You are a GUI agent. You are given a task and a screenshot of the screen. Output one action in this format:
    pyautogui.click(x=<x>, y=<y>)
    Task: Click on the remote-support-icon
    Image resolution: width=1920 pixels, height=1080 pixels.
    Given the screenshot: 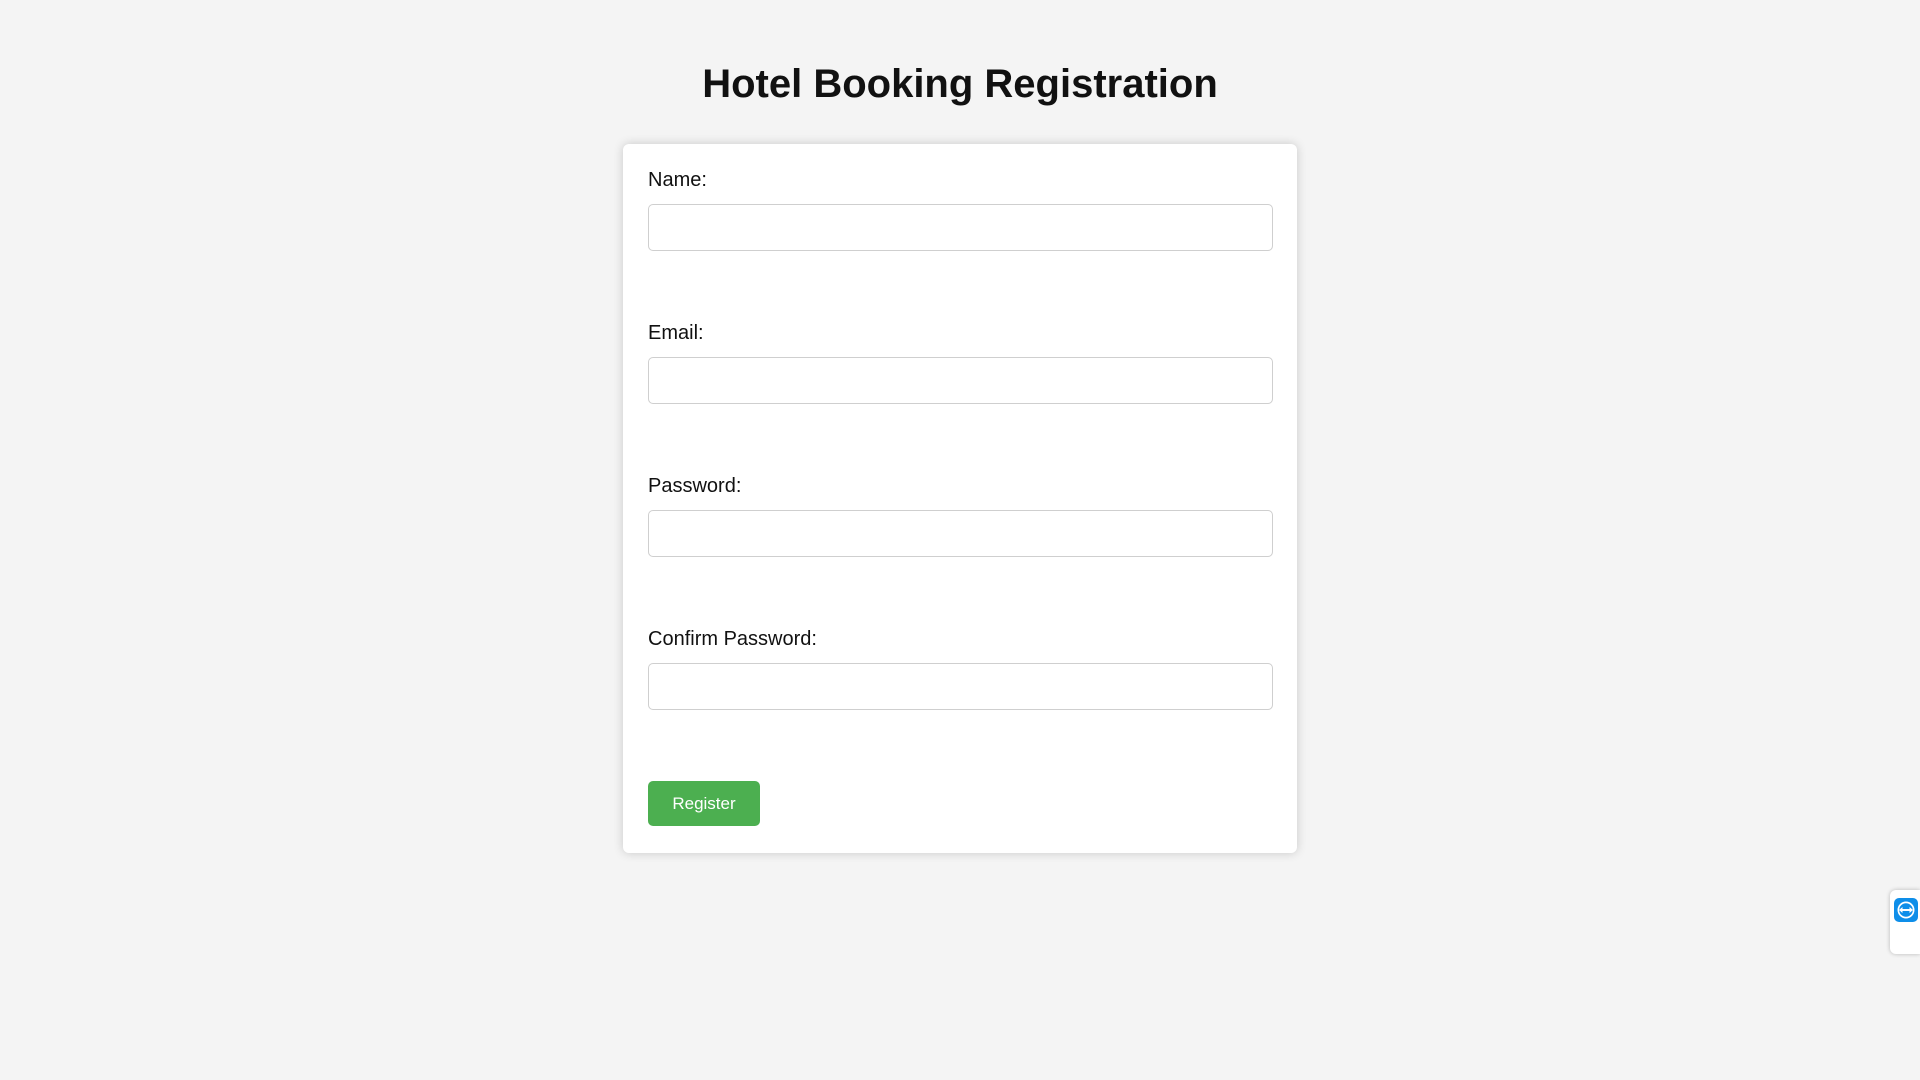 What is the action you would take?
    pyautogui.click(x=1906, y=910)
    